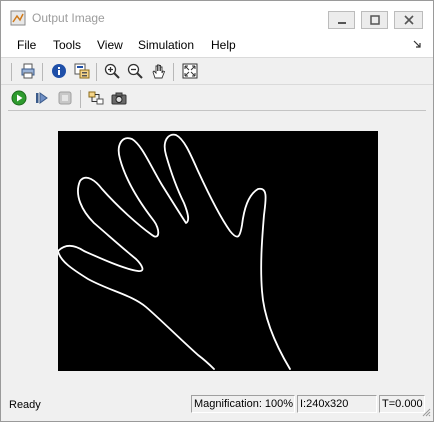 The width and height of the screenshot is (434, 422). I want to click on print-button, so click(28, 71).